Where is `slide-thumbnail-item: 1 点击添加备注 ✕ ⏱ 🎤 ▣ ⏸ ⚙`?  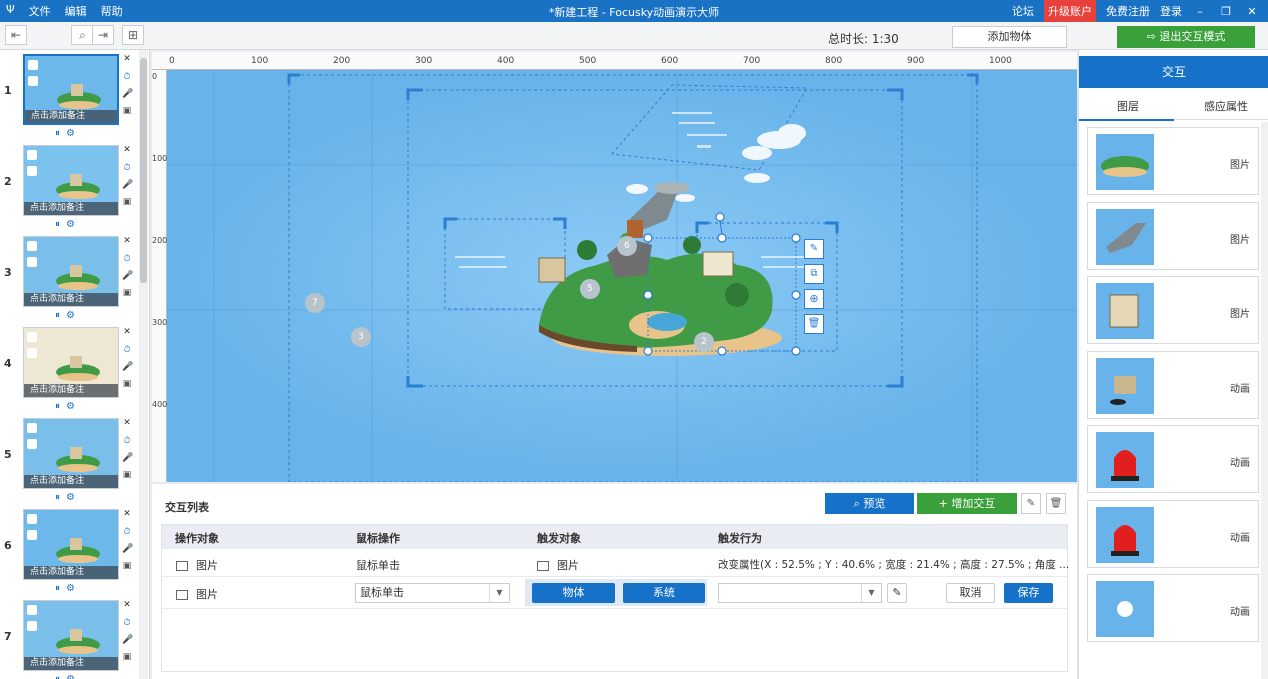
slide-thumbnail-item: 1 点击添加备注 ✕ ⏱ 🎤 ▣ ⏸ ⚙ is located at coordinates (70, 95).